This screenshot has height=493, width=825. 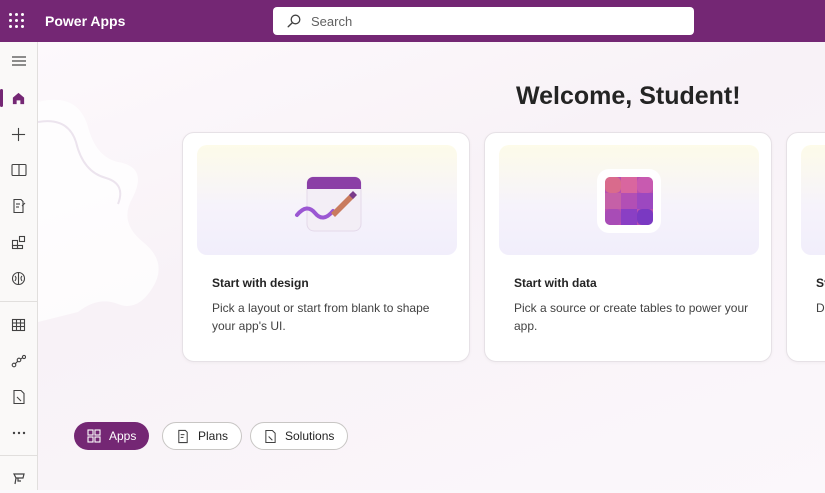 I want to click on home-icon, so click(x=18, y=98).